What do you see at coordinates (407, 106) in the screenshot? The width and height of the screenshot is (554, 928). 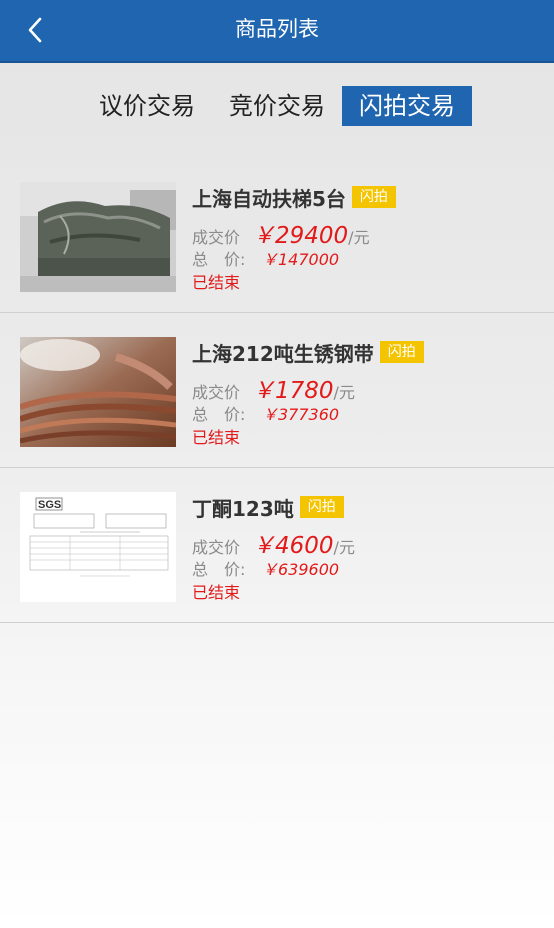 I see `tab-flash-auction: 闪拍交易` at bounding box center [407, 106].